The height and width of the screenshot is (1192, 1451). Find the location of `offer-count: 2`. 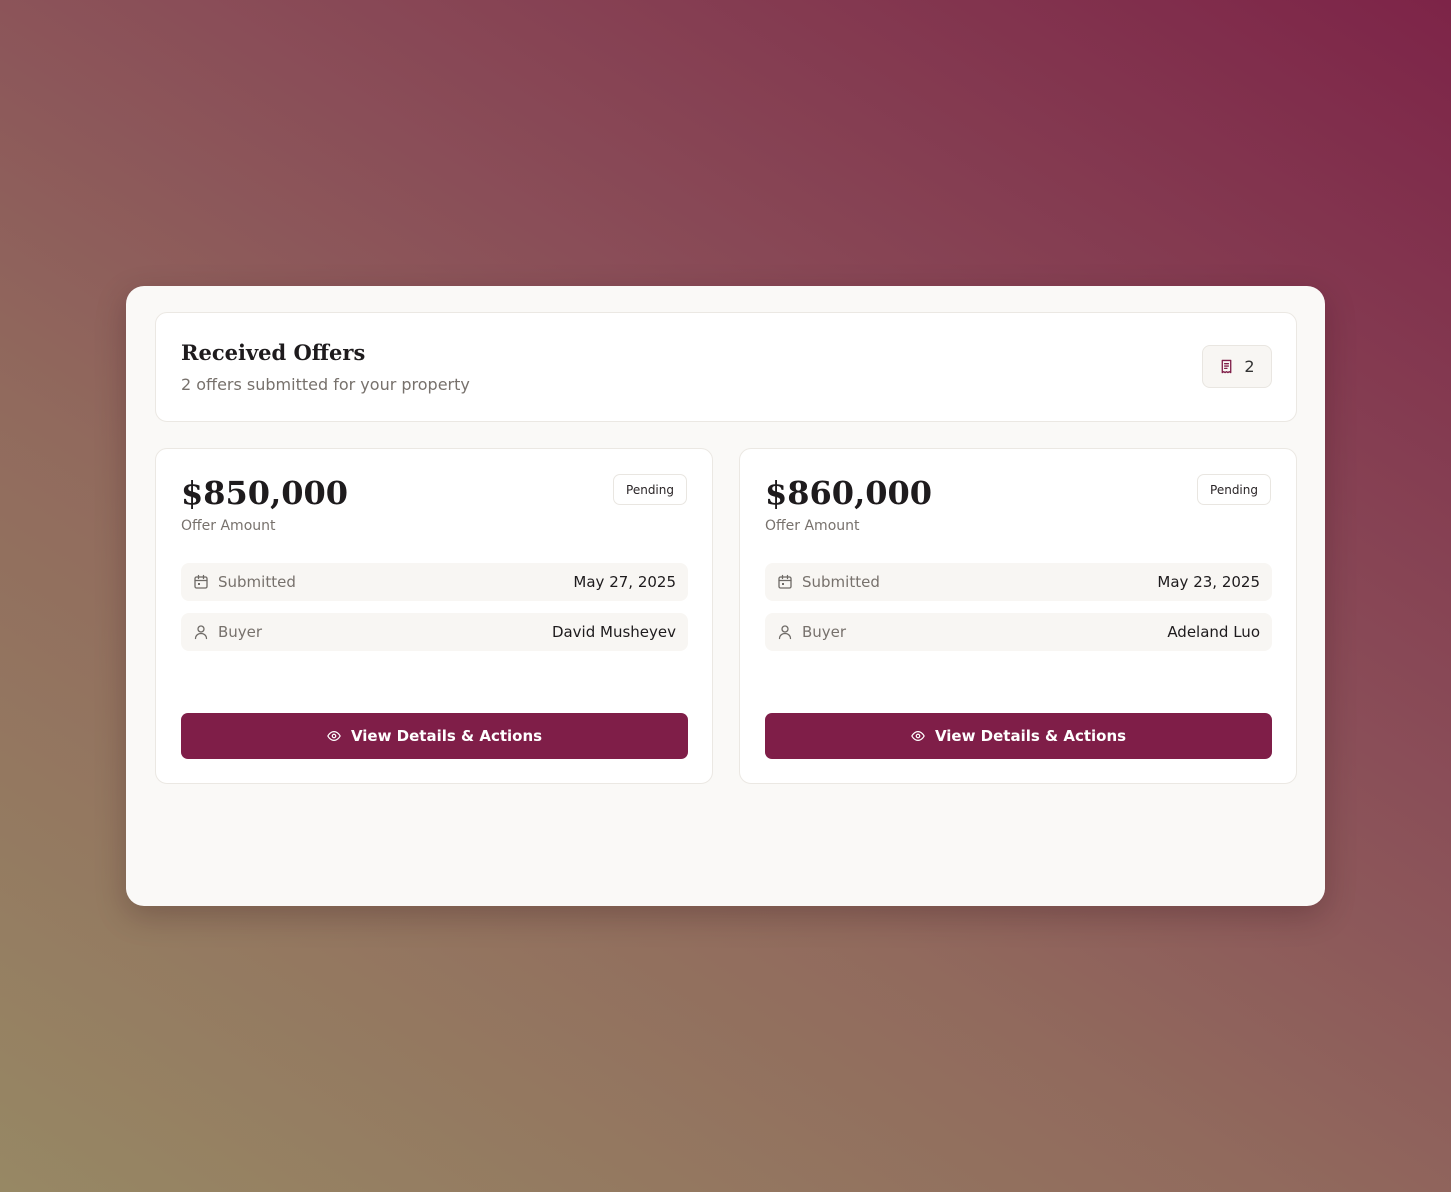

offer-count: 2 is located at coordinates (1249, 366).